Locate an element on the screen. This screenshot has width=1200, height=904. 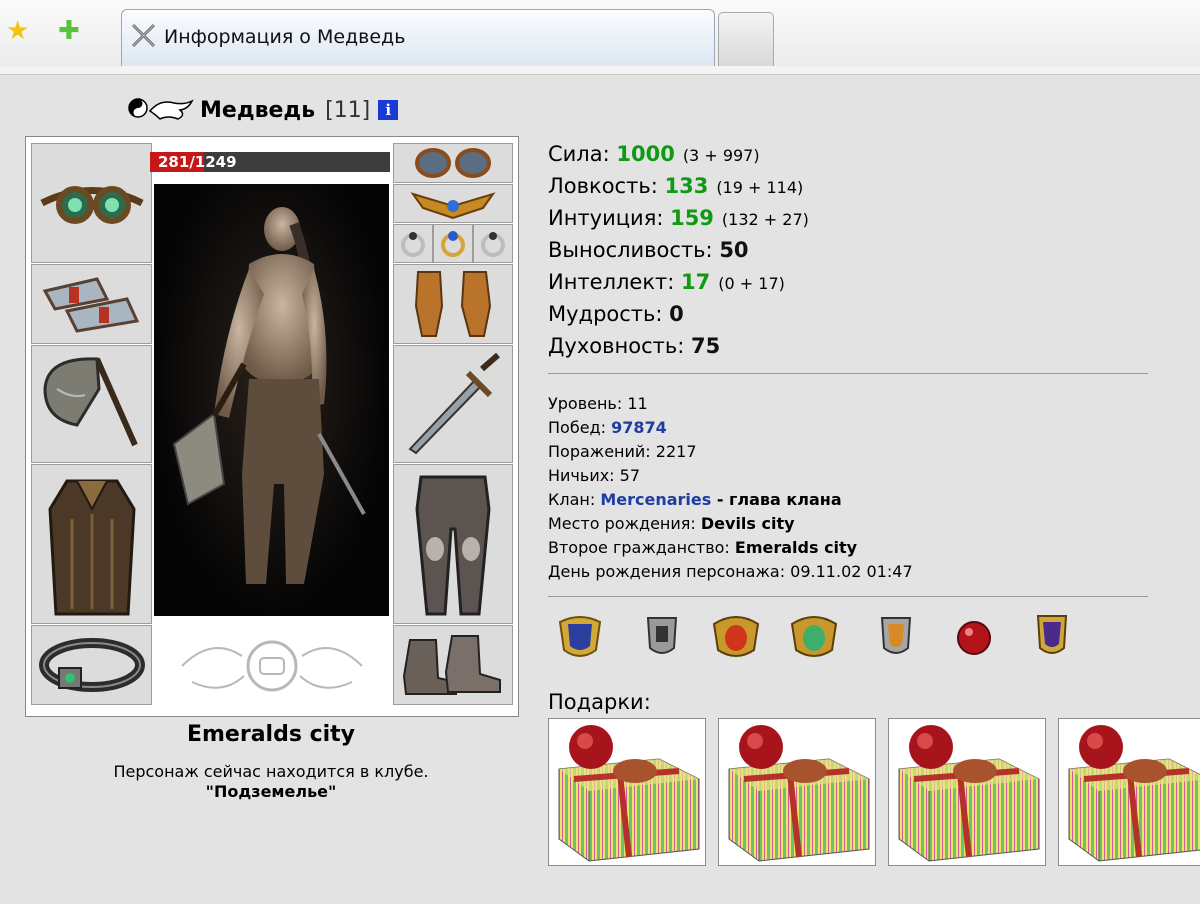
boots-slot is located at coordinates (453, 665).